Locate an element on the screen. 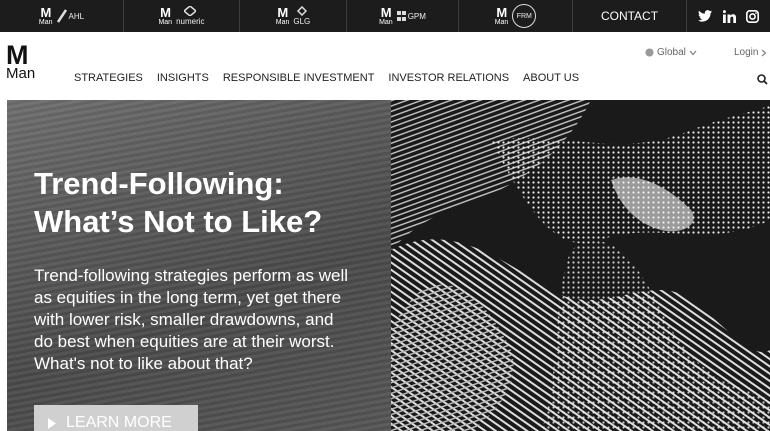 The image size is (770, 431). login-link: Login is located at coordinates (750, 52).